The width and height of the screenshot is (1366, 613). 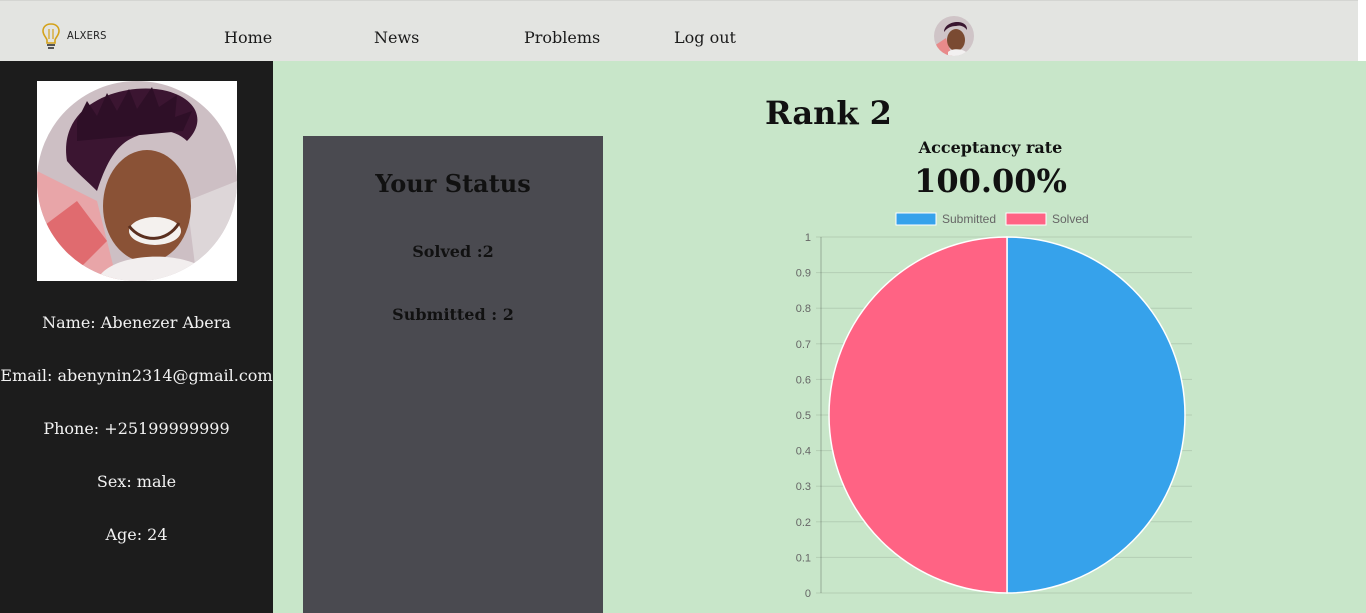 I want to click on nav-problems-link: Problems, so click(x=562, y=37).